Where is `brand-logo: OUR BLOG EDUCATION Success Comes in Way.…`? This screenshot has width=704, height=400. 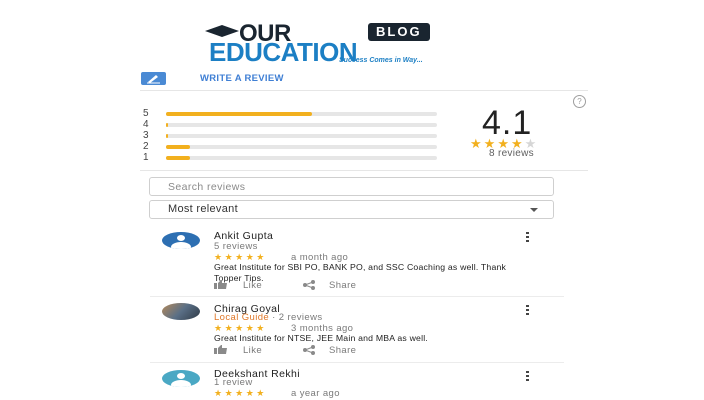
brand-logo: OUR BLOG EDUCATION Success Comes in Way.… is located at coordinates (347, 43).